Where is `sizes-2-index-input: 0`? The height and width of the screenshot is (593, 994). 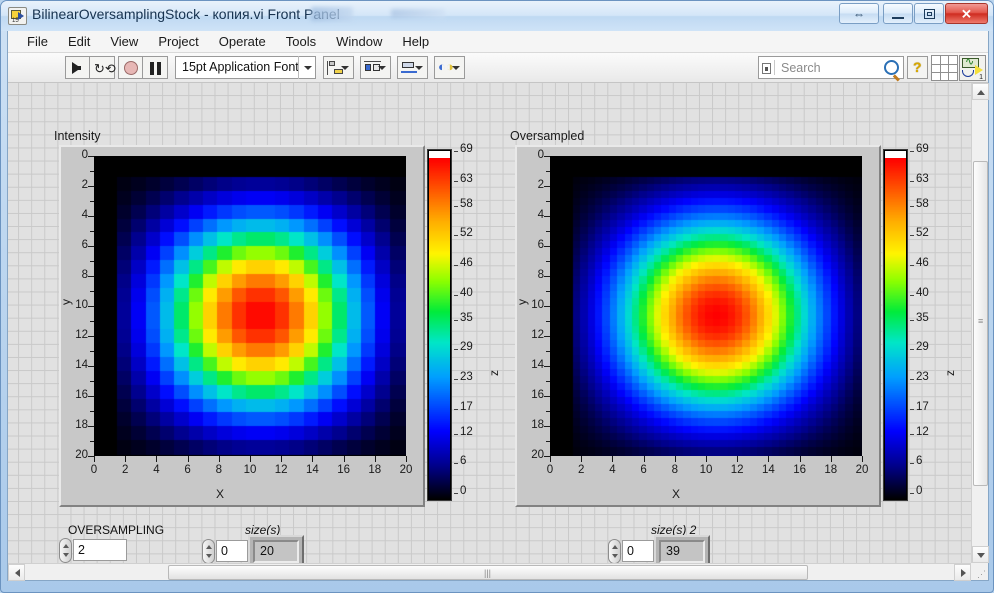 sizes-2-index-input: 0 is located at coordinates (638, 551).